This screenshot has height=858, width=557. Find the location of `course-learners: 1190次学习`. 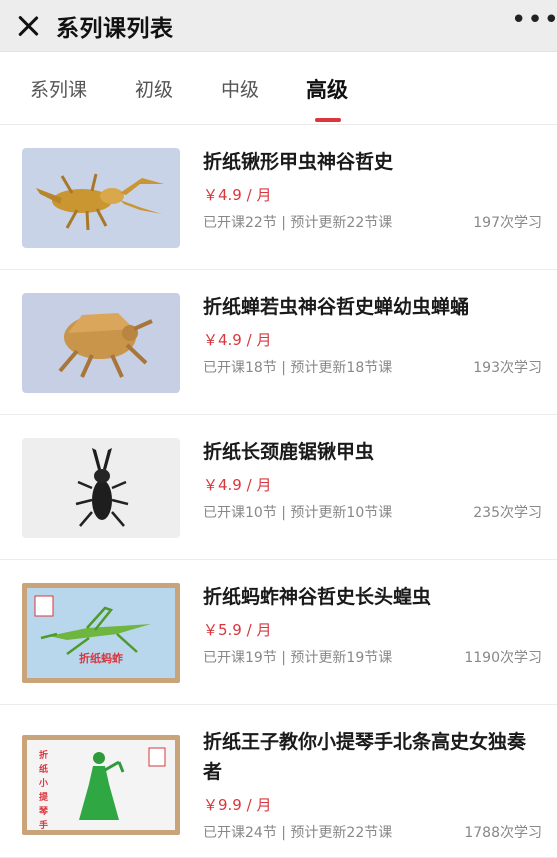

course-learners: 1190次学习 is located at coordinates (503, 658).